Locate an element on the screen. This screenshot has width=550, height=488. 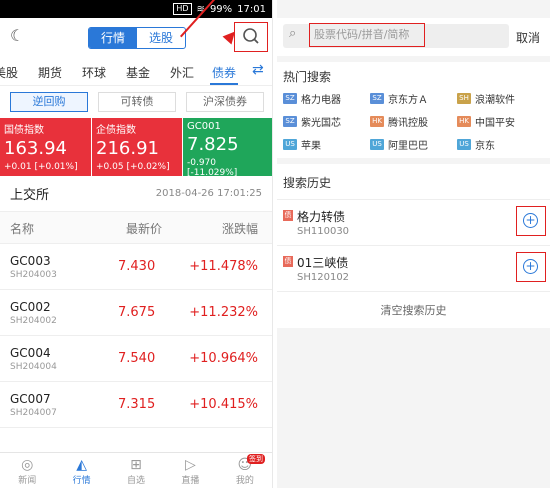
hot-item-name: 京东 is located at coordinates (485, 146).